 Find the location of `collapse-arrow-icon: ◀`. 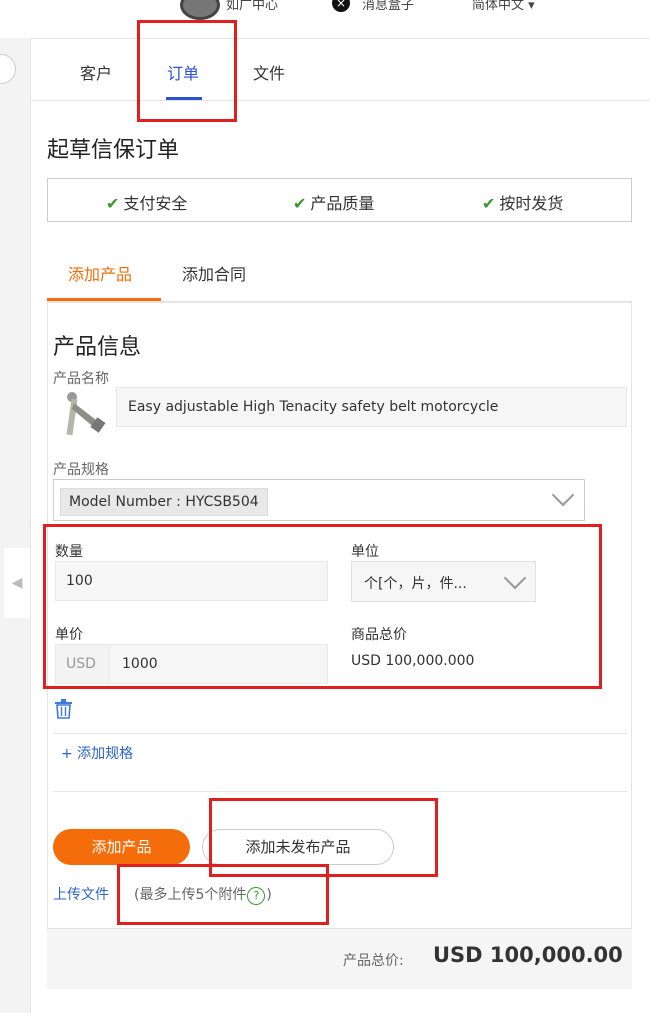

collapse-arrow-icon: ◀ is located at coordinates (17, 583).